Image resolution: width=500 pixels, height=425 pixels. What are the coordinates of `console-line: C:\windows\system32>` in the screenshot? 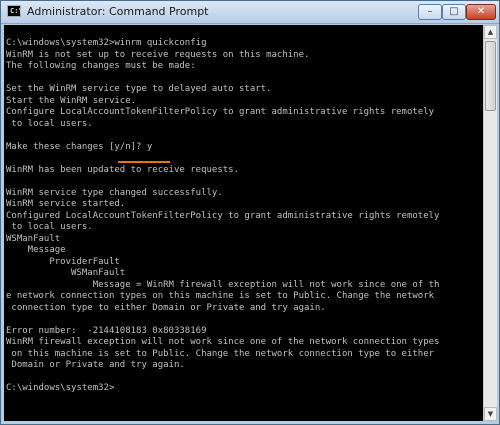 It's located at (60, 388).